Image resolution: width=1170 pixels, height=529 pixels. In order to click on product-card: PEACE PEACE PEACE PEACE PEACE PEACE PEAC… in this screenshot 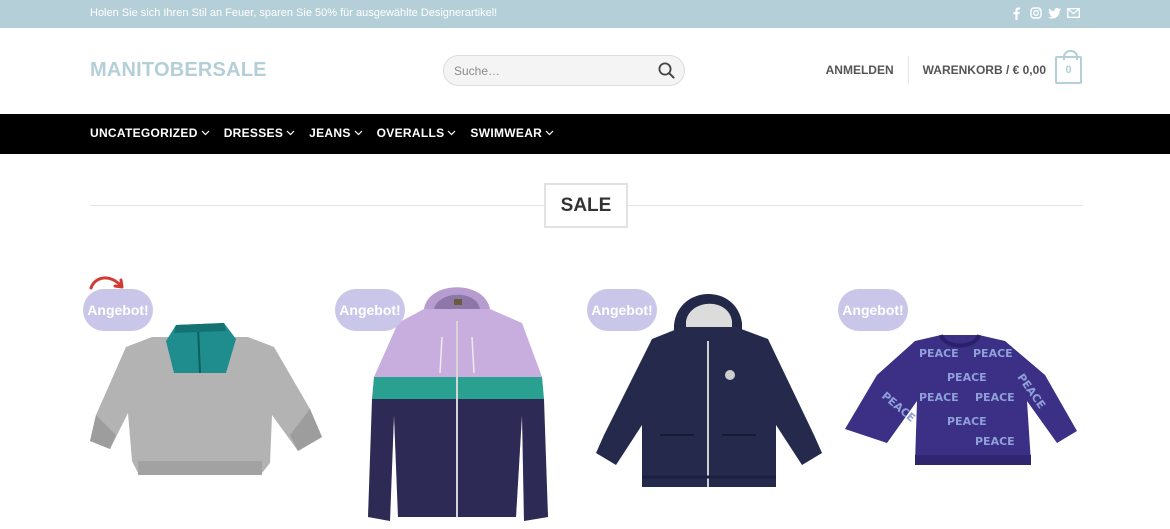, I will do `click(959, 397)`.